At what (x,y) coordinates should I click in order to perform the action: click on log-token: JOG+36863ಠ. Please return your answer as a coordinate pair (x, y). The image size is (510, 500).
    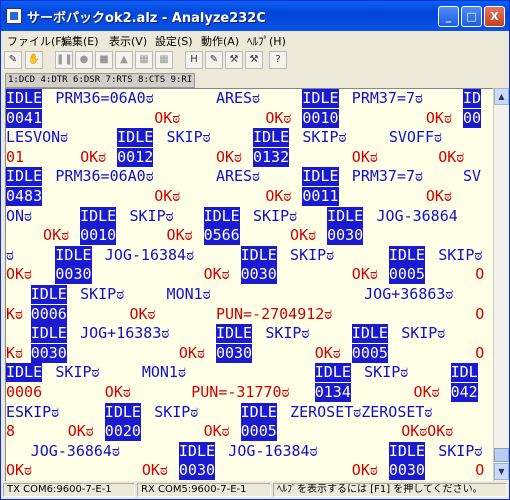
    Looking at the image, I should click on (409, 294).